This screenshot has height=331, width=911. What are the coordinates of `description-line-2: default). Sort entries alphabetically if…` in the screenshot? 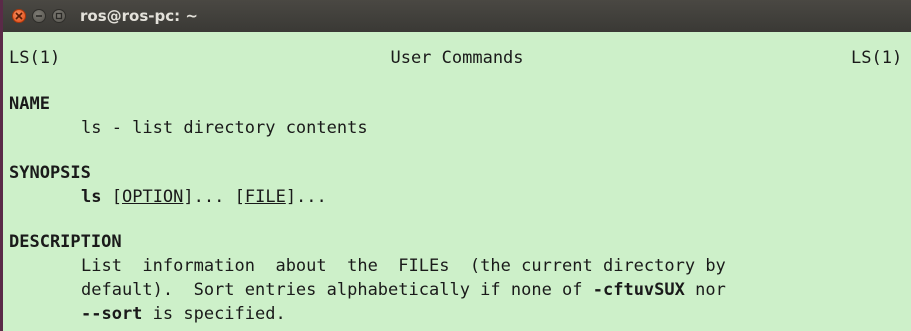 It's located at (403, 290).